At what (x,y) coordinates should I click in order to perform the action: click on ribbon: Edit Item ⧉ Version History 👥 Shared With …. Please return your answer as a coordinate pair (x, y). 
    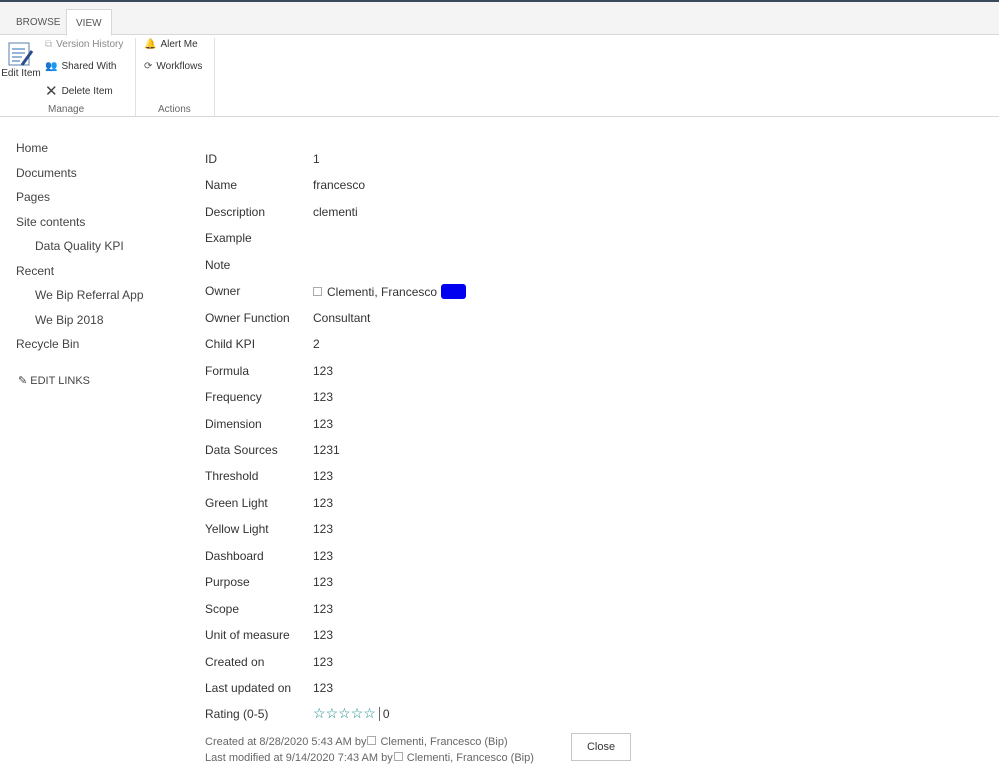
    Looking at the image, I should click on (499, 76).